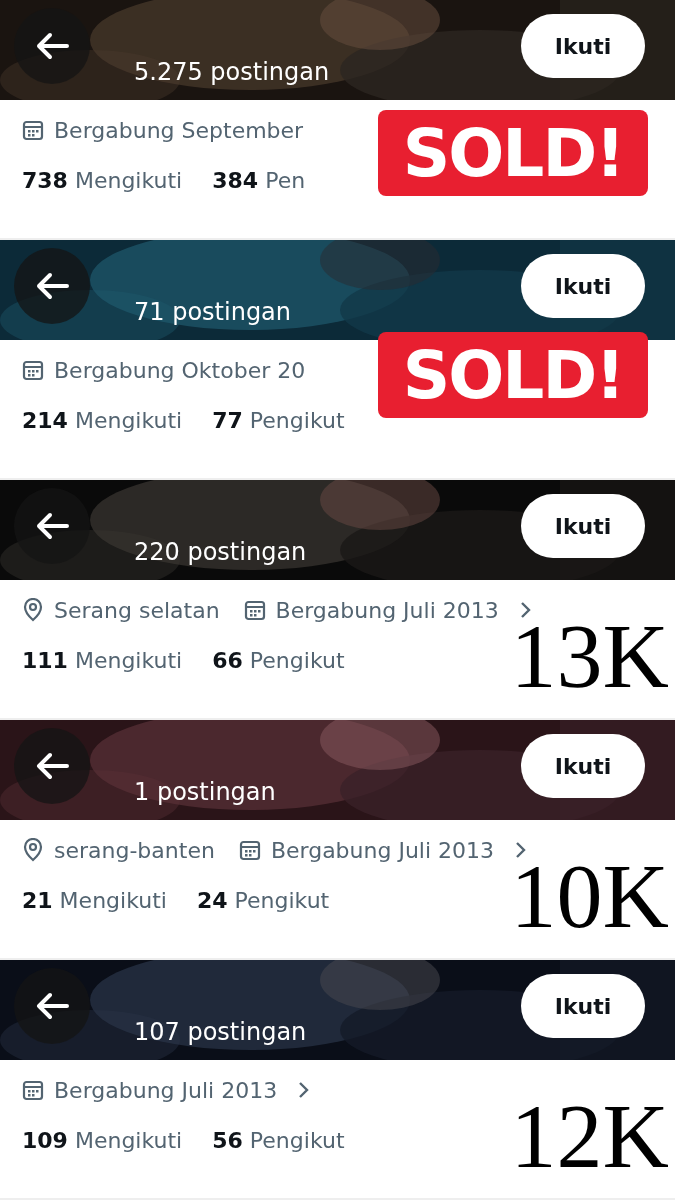 This screenshot has height=1200, width=675. Describe the element at coordinates (278, 420) in the screenshot. I see `followers-count: 77 Pengikut` at that location.